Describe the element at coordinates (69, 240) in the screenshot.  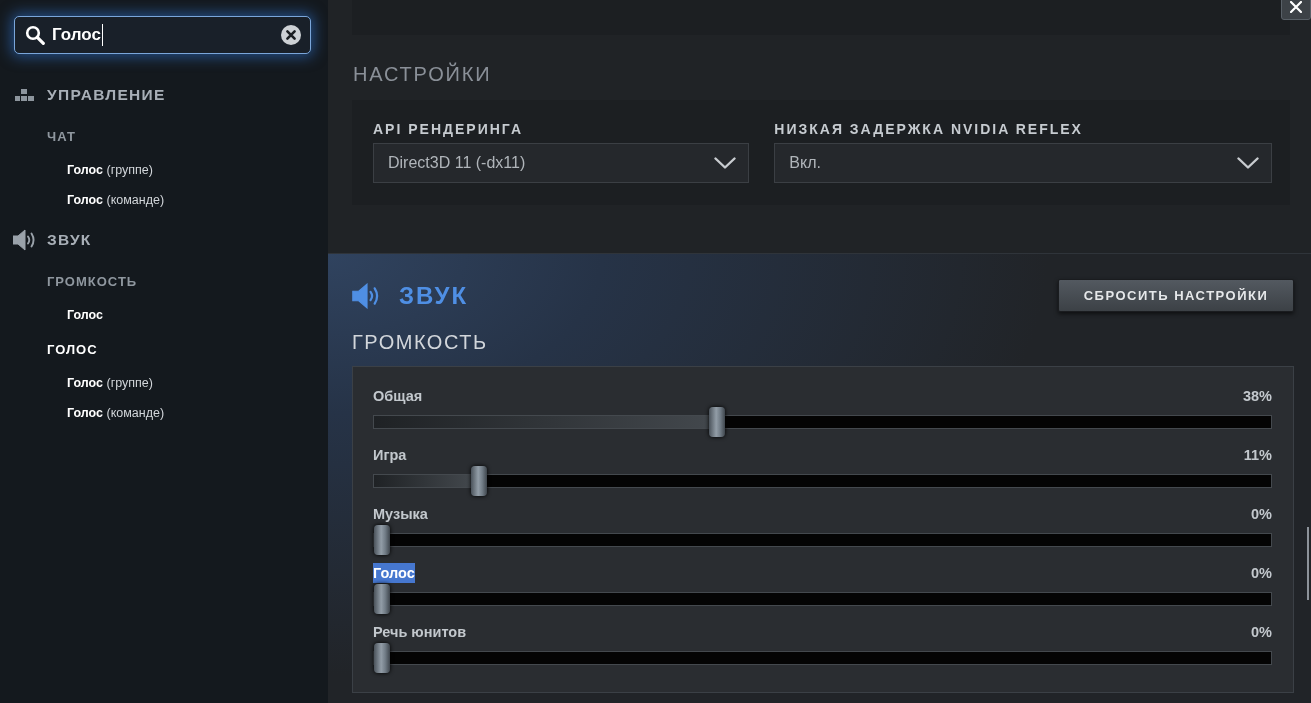
I see `sidebar-section: ЗВУК` at that location.